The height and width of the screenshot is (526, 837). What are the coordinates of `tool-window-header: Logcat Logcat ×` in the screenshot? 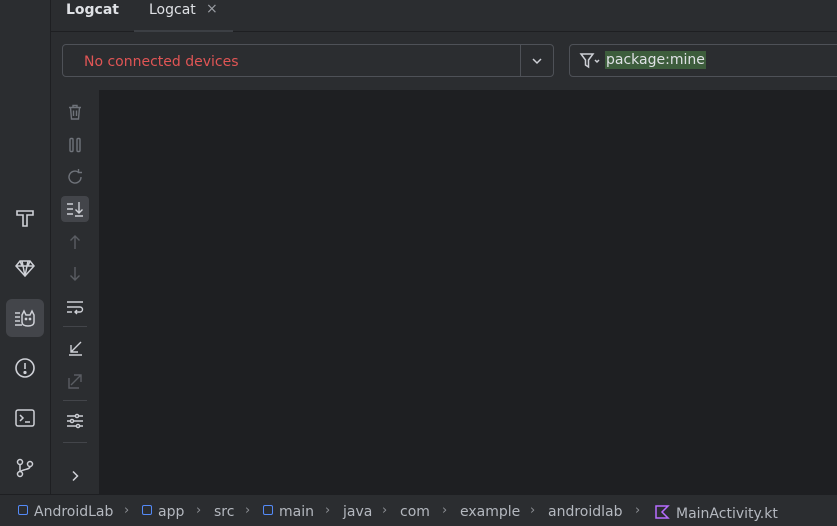 It's located at (444, 16).